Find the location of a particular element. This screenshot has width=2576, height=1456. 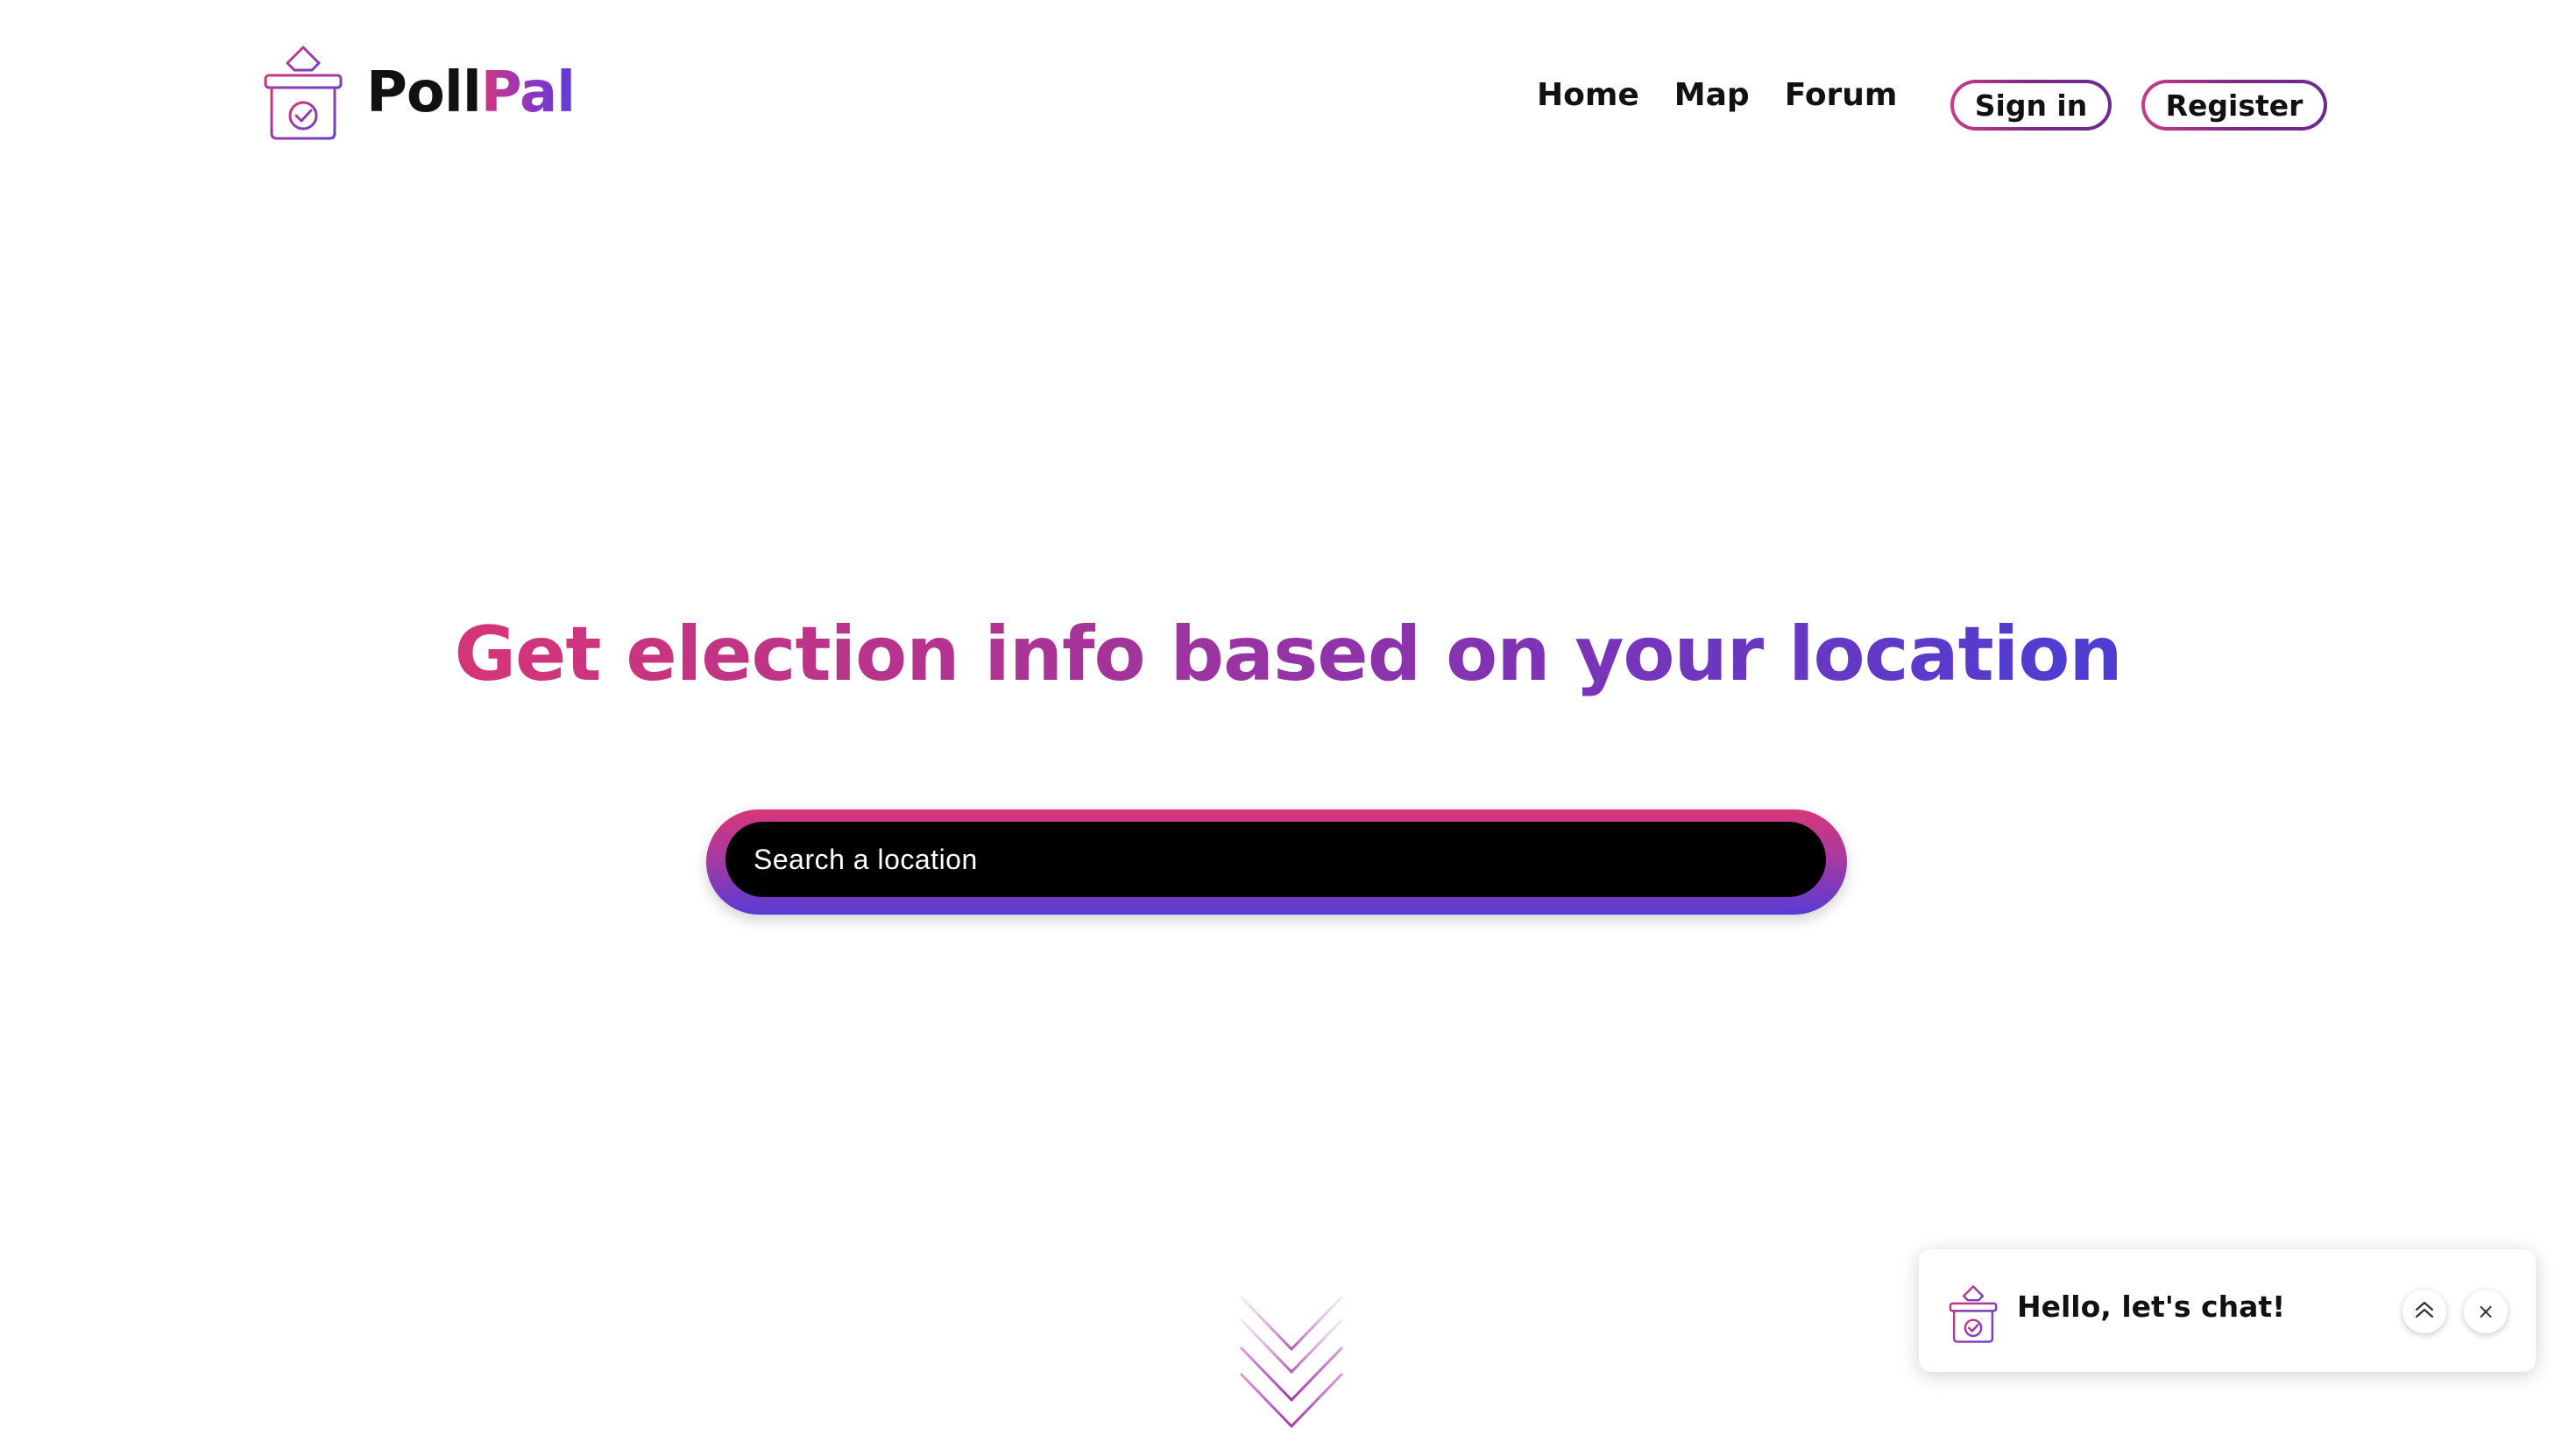

chat-close-button: × is located at coordinates (2486, 1311).